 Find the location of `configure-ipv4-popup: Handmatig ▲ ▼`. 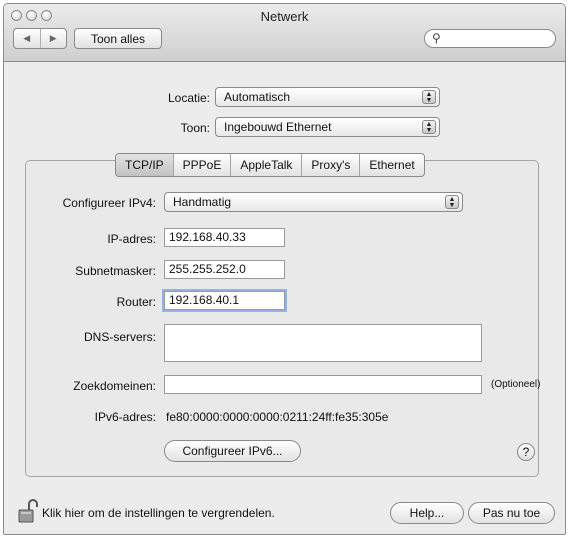

configure-ipv4-popup: Handmatig ▲ ▼ is located at coordinates (313, 202).